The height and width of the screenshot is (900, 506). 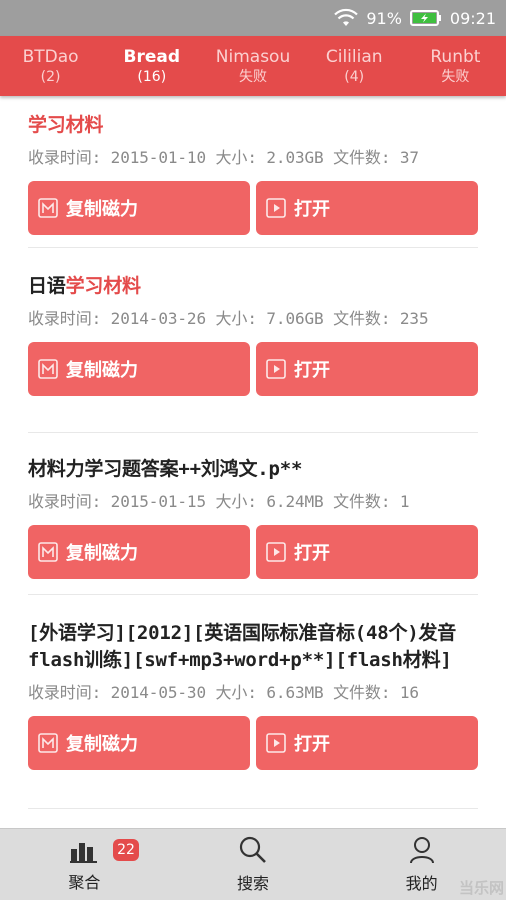 I want to click on tab-label: Nimasou, so click(x=253, y=57).